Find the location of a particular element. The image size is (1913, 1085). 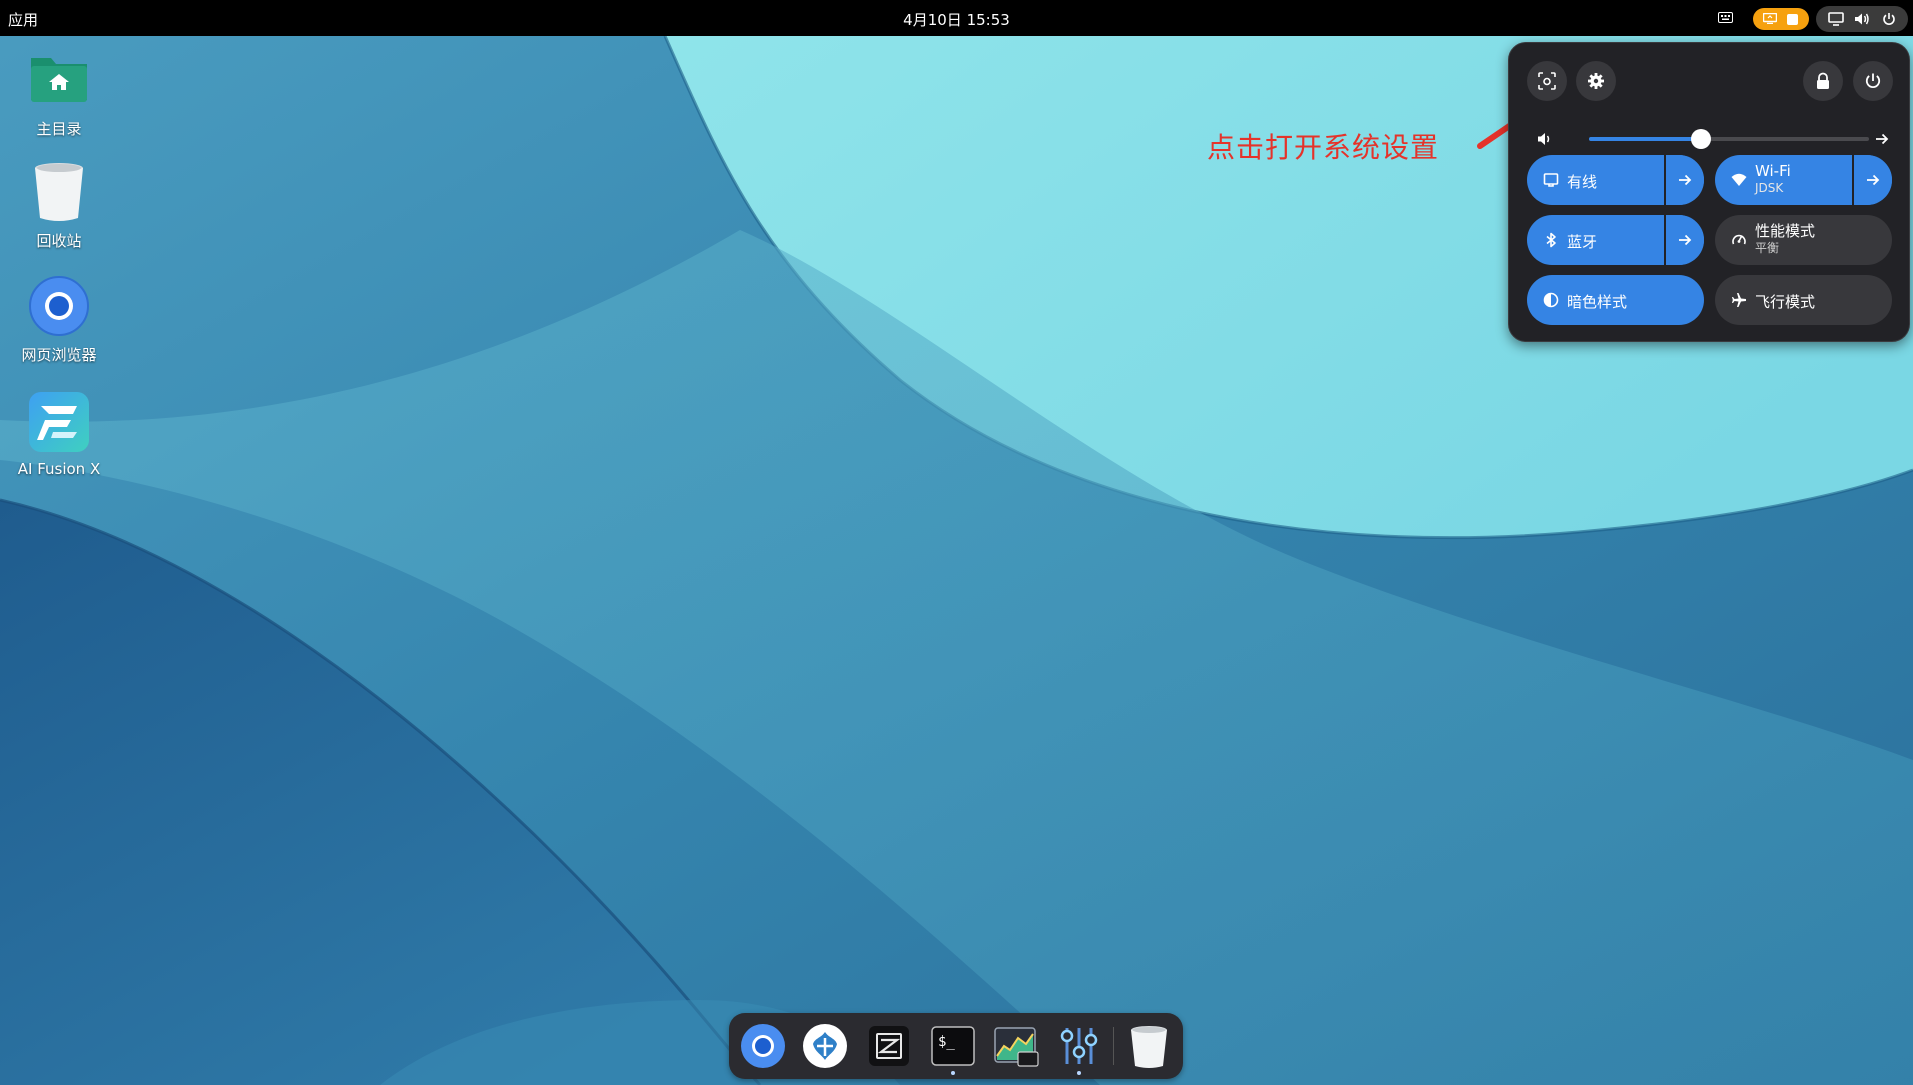

vscodium-icon is located at coordinates (825, 1046).